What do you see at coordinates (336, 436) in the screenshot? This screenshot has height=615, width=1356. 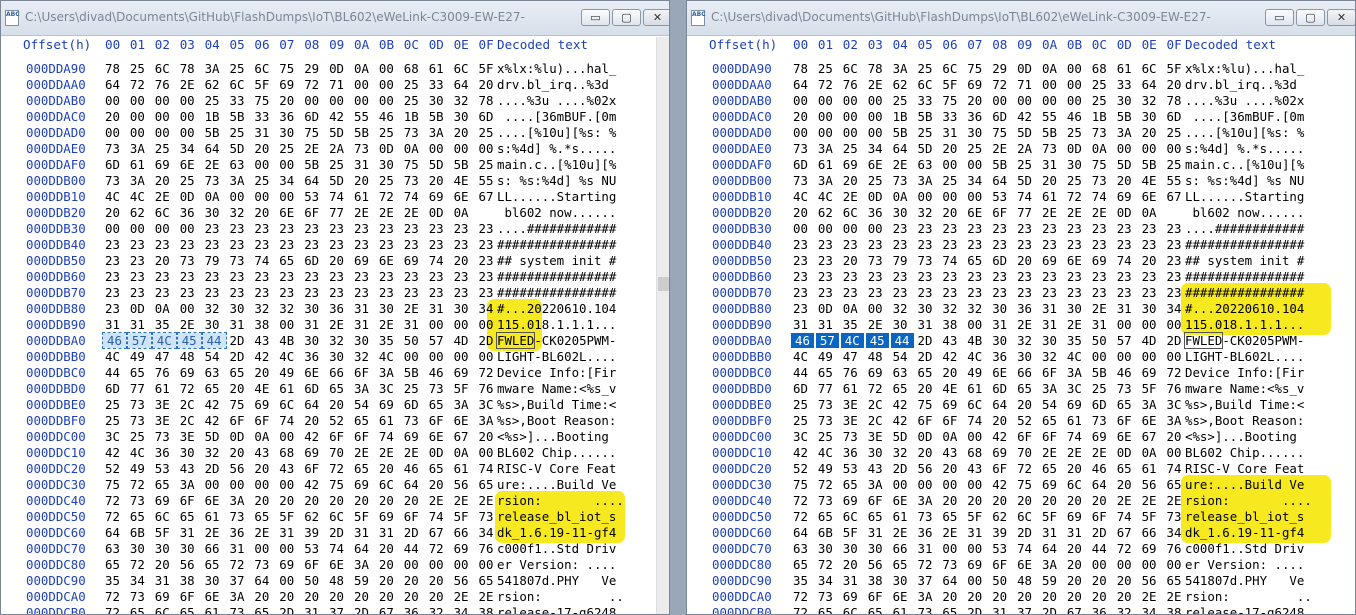 I see `hex-byte: 6F` at bounding box center [336, 436].